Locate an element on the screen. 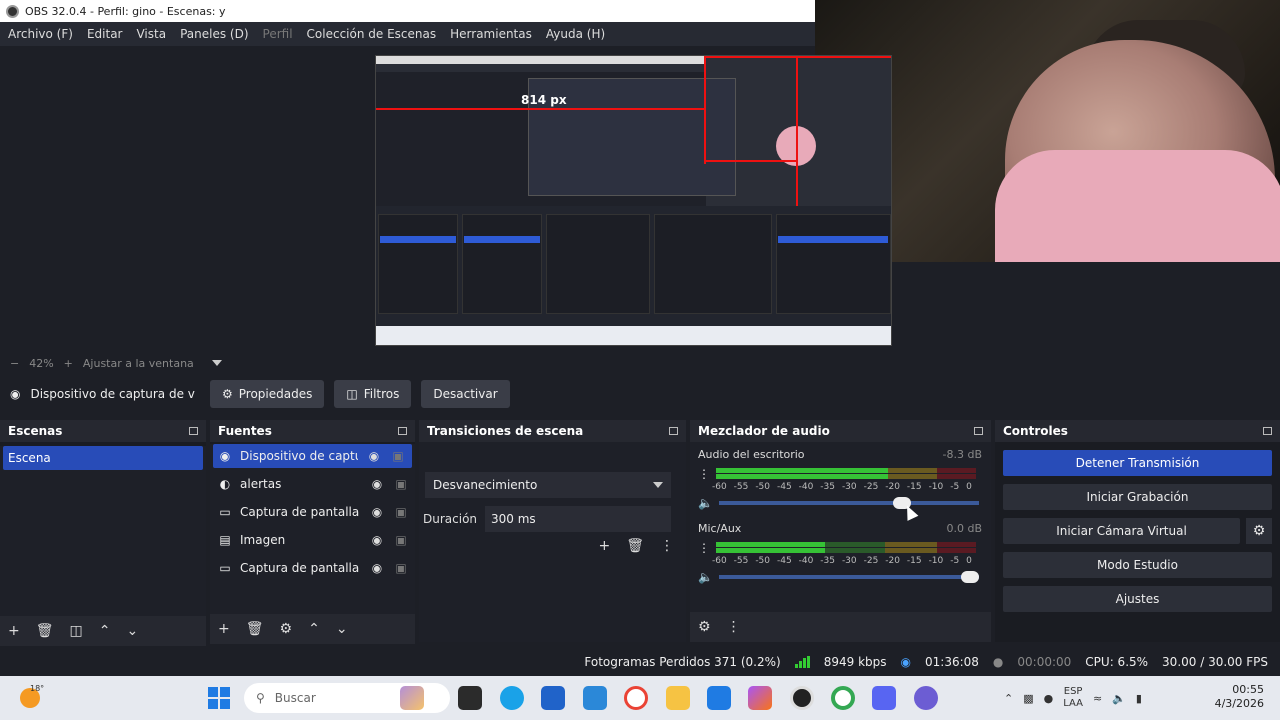  zoom-out-button: − is located at coordinates (14, 363).